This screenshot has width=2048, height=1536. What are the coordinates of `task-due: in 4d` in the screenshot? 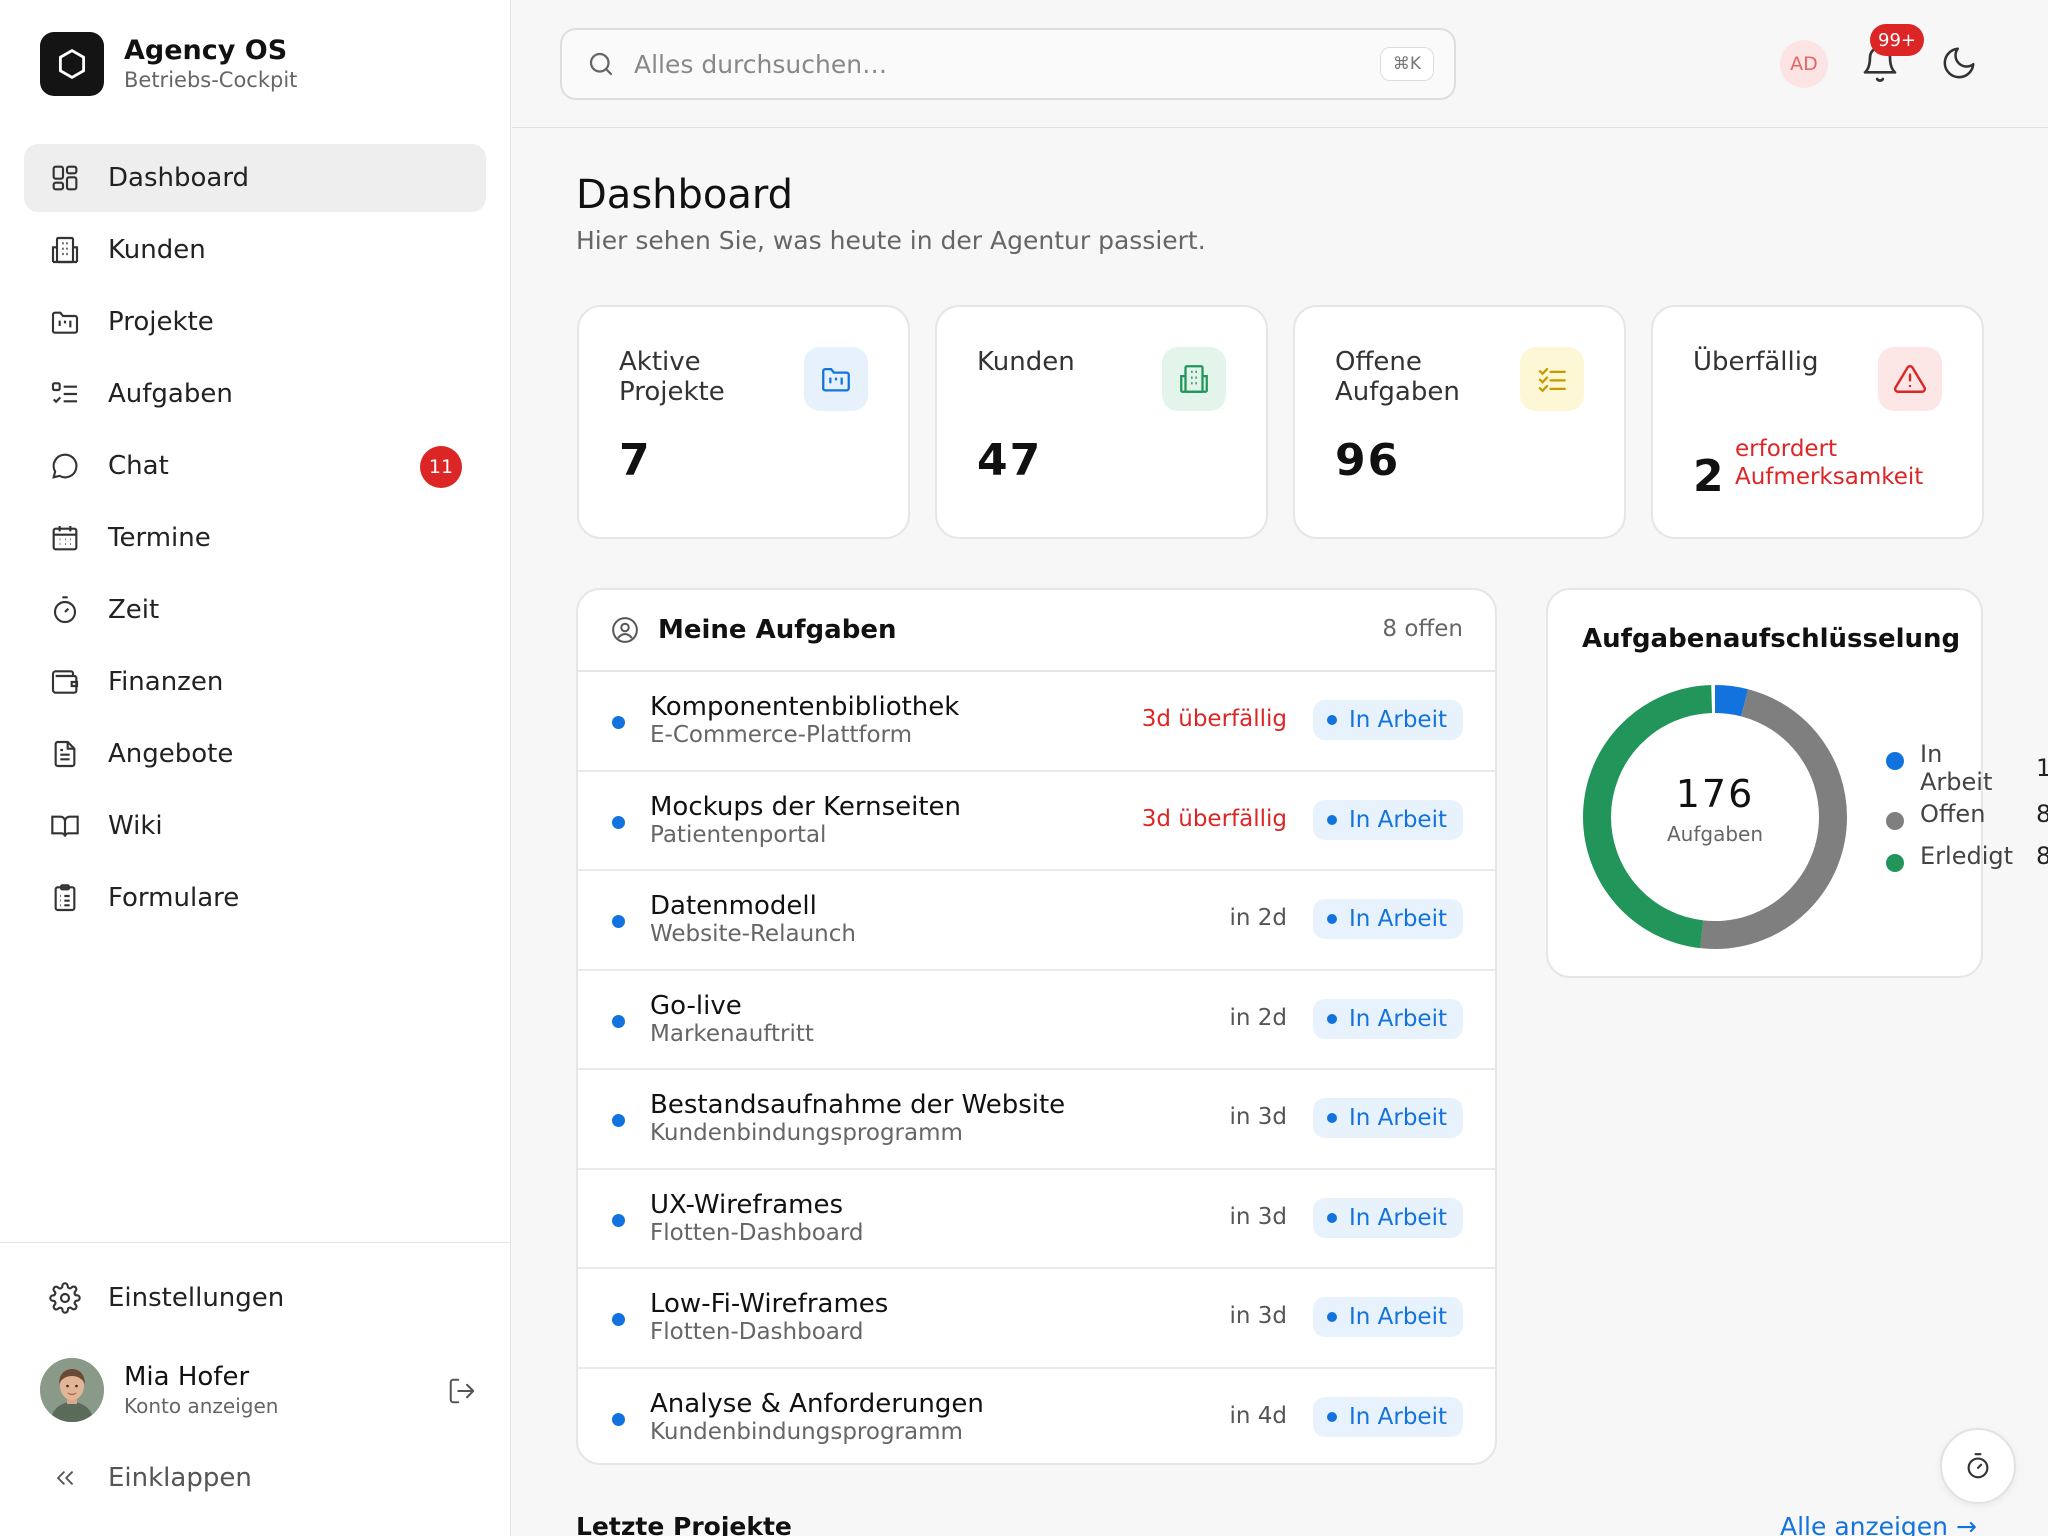 It's located at (1258, 1415).